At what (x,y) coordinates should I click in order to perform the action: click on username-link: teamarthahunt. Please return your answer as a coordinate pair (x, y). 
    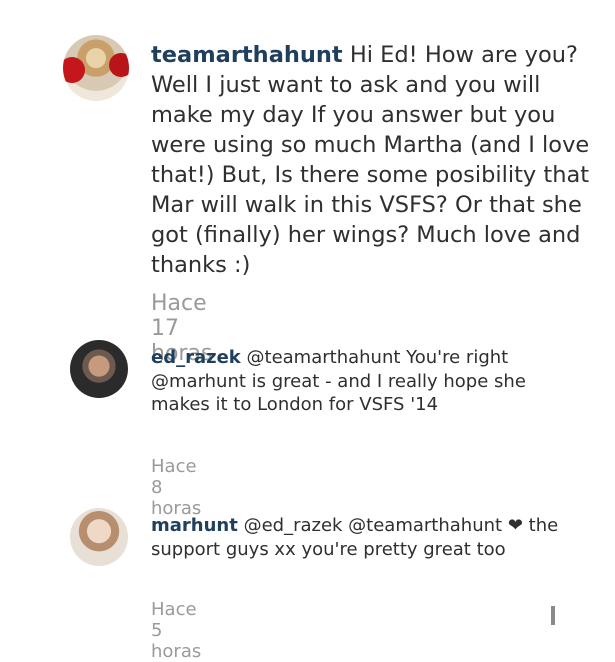
    Looking at the image, I should click on (247, 55).